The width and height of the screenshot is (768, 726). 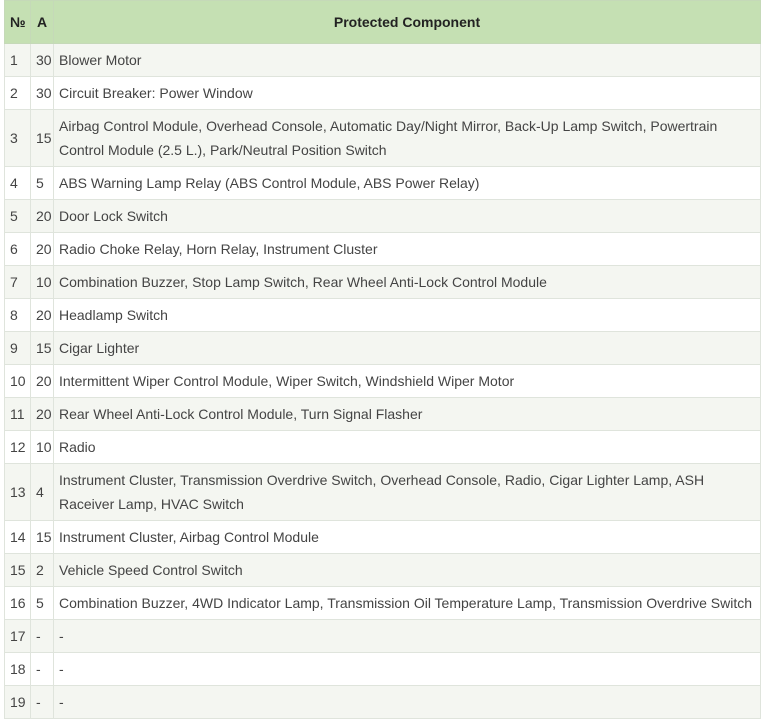 I want to click on table-row: 1 30 Blower Motor, so click(x=382, y=60).